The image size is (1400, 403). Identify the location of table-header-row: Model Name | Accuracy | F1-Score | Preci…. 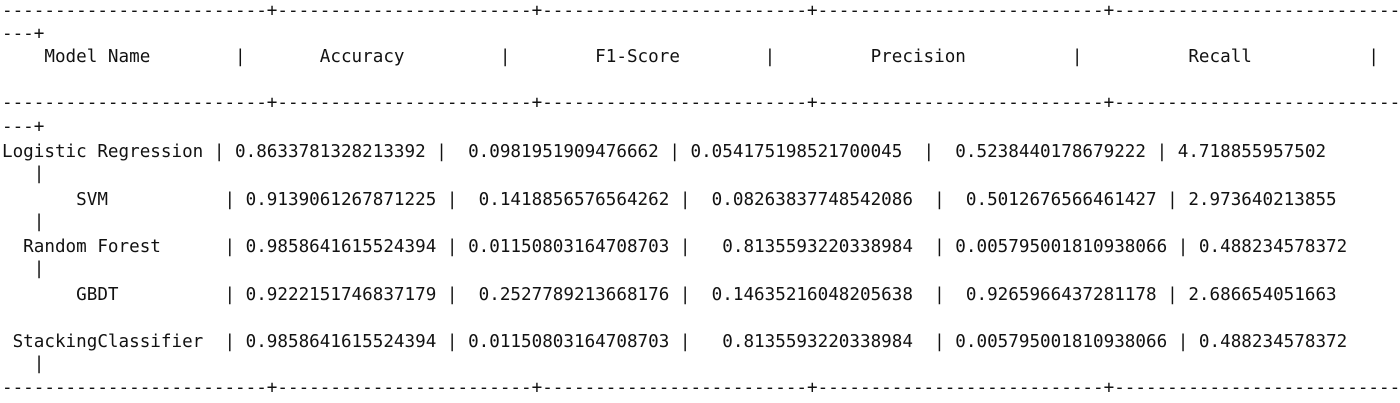
(701, 57).